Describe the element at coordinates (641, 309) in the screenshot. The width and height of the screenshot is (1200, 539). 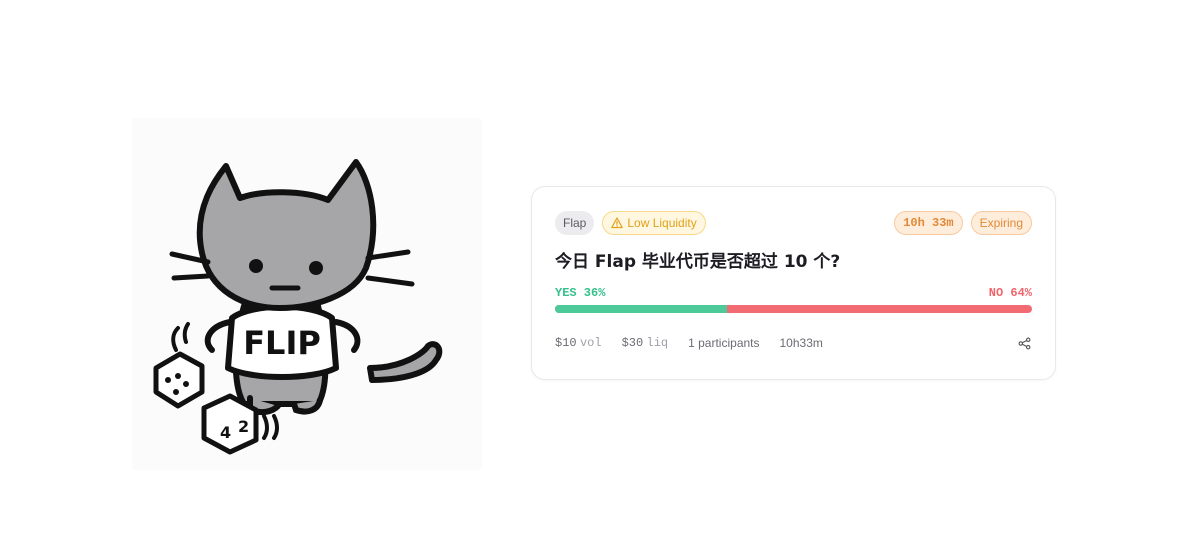
I see `yes-fill` at that location.